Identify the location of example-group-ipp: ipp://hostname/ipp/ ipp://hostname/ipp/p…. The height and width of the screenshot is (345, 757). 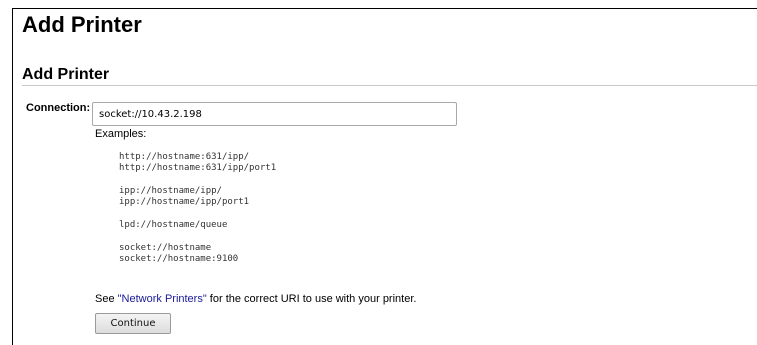
(197, 197).